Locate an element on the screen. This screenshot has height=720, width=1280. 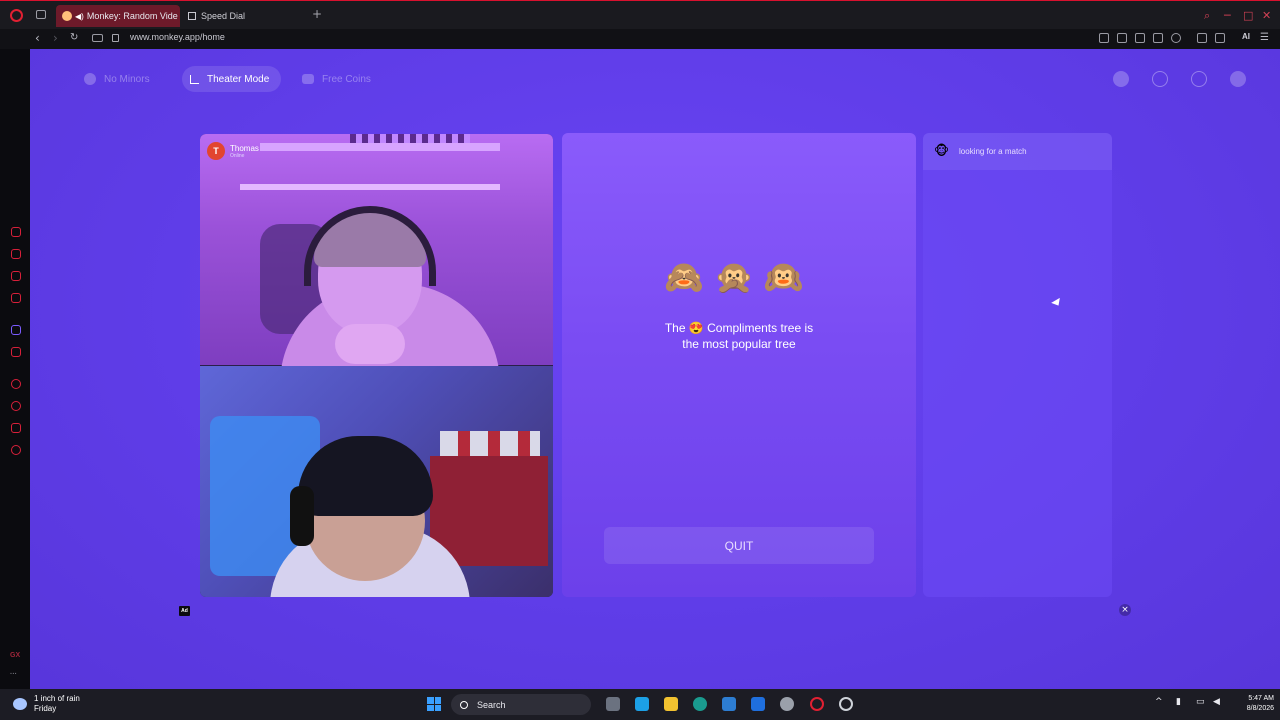
weather-widget: 1 inch of rain Friday is located at coordinates (57, 704).